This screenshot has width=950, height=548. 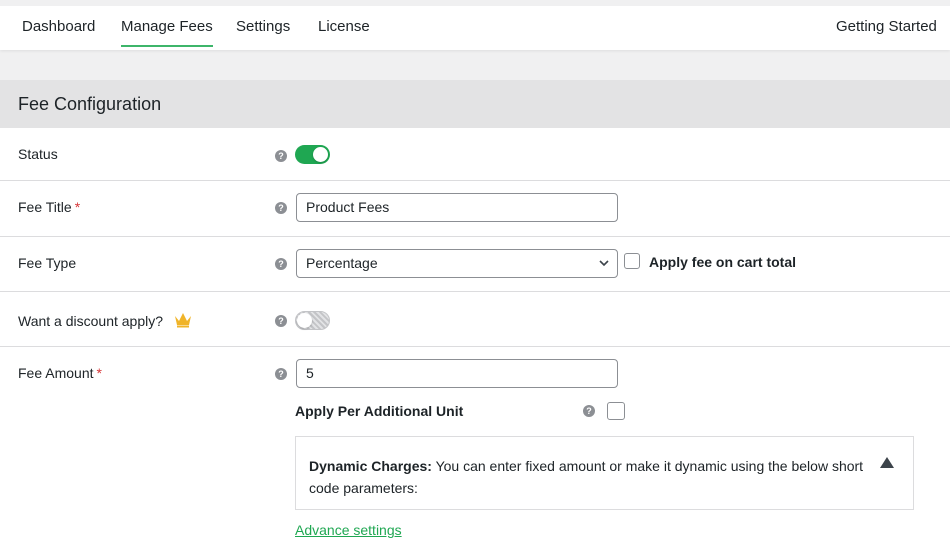 I want to click on per-unit-label: Apply Per Additional Unit, so click(x=379, y=411).